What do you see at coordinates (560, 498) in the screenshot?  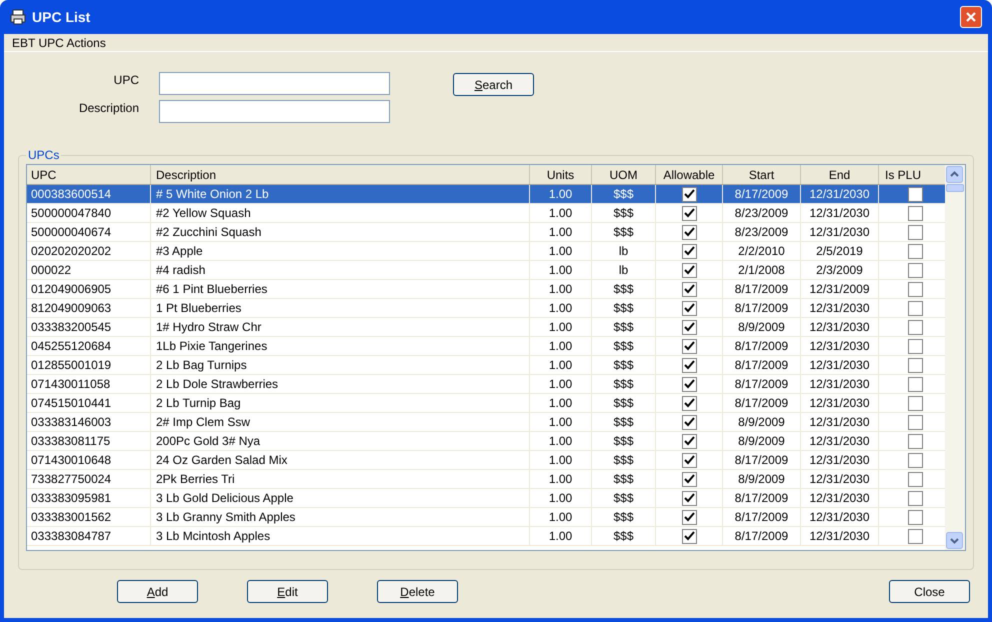 I see `table-cell-text: 1.00` at bounding box center [560, 498].